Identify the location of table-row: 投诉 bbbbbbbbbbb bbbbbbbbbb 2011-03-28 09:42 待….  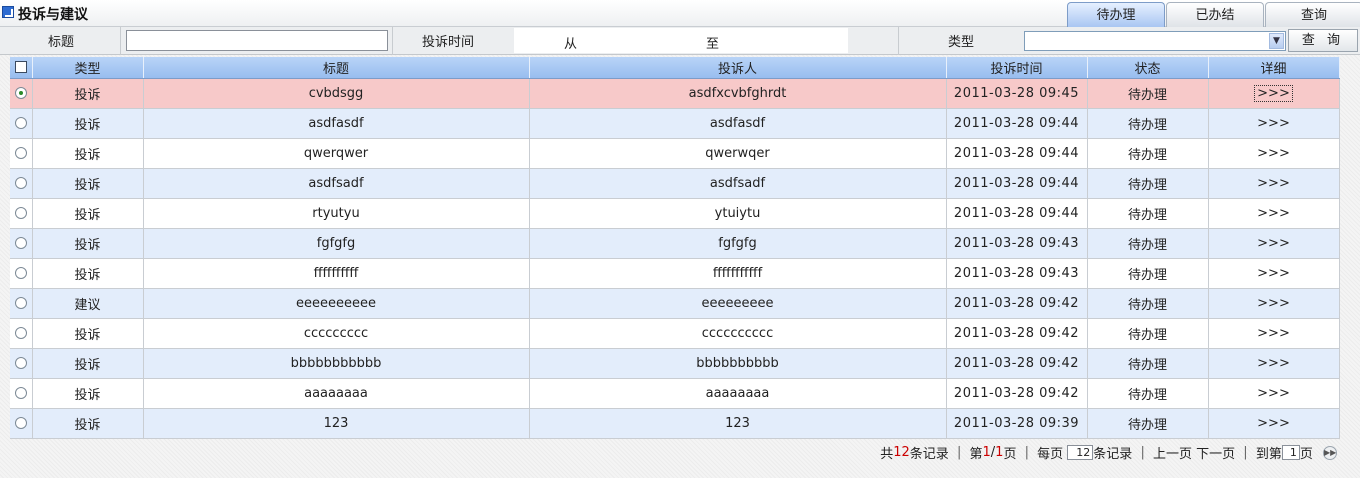
(675, 363).